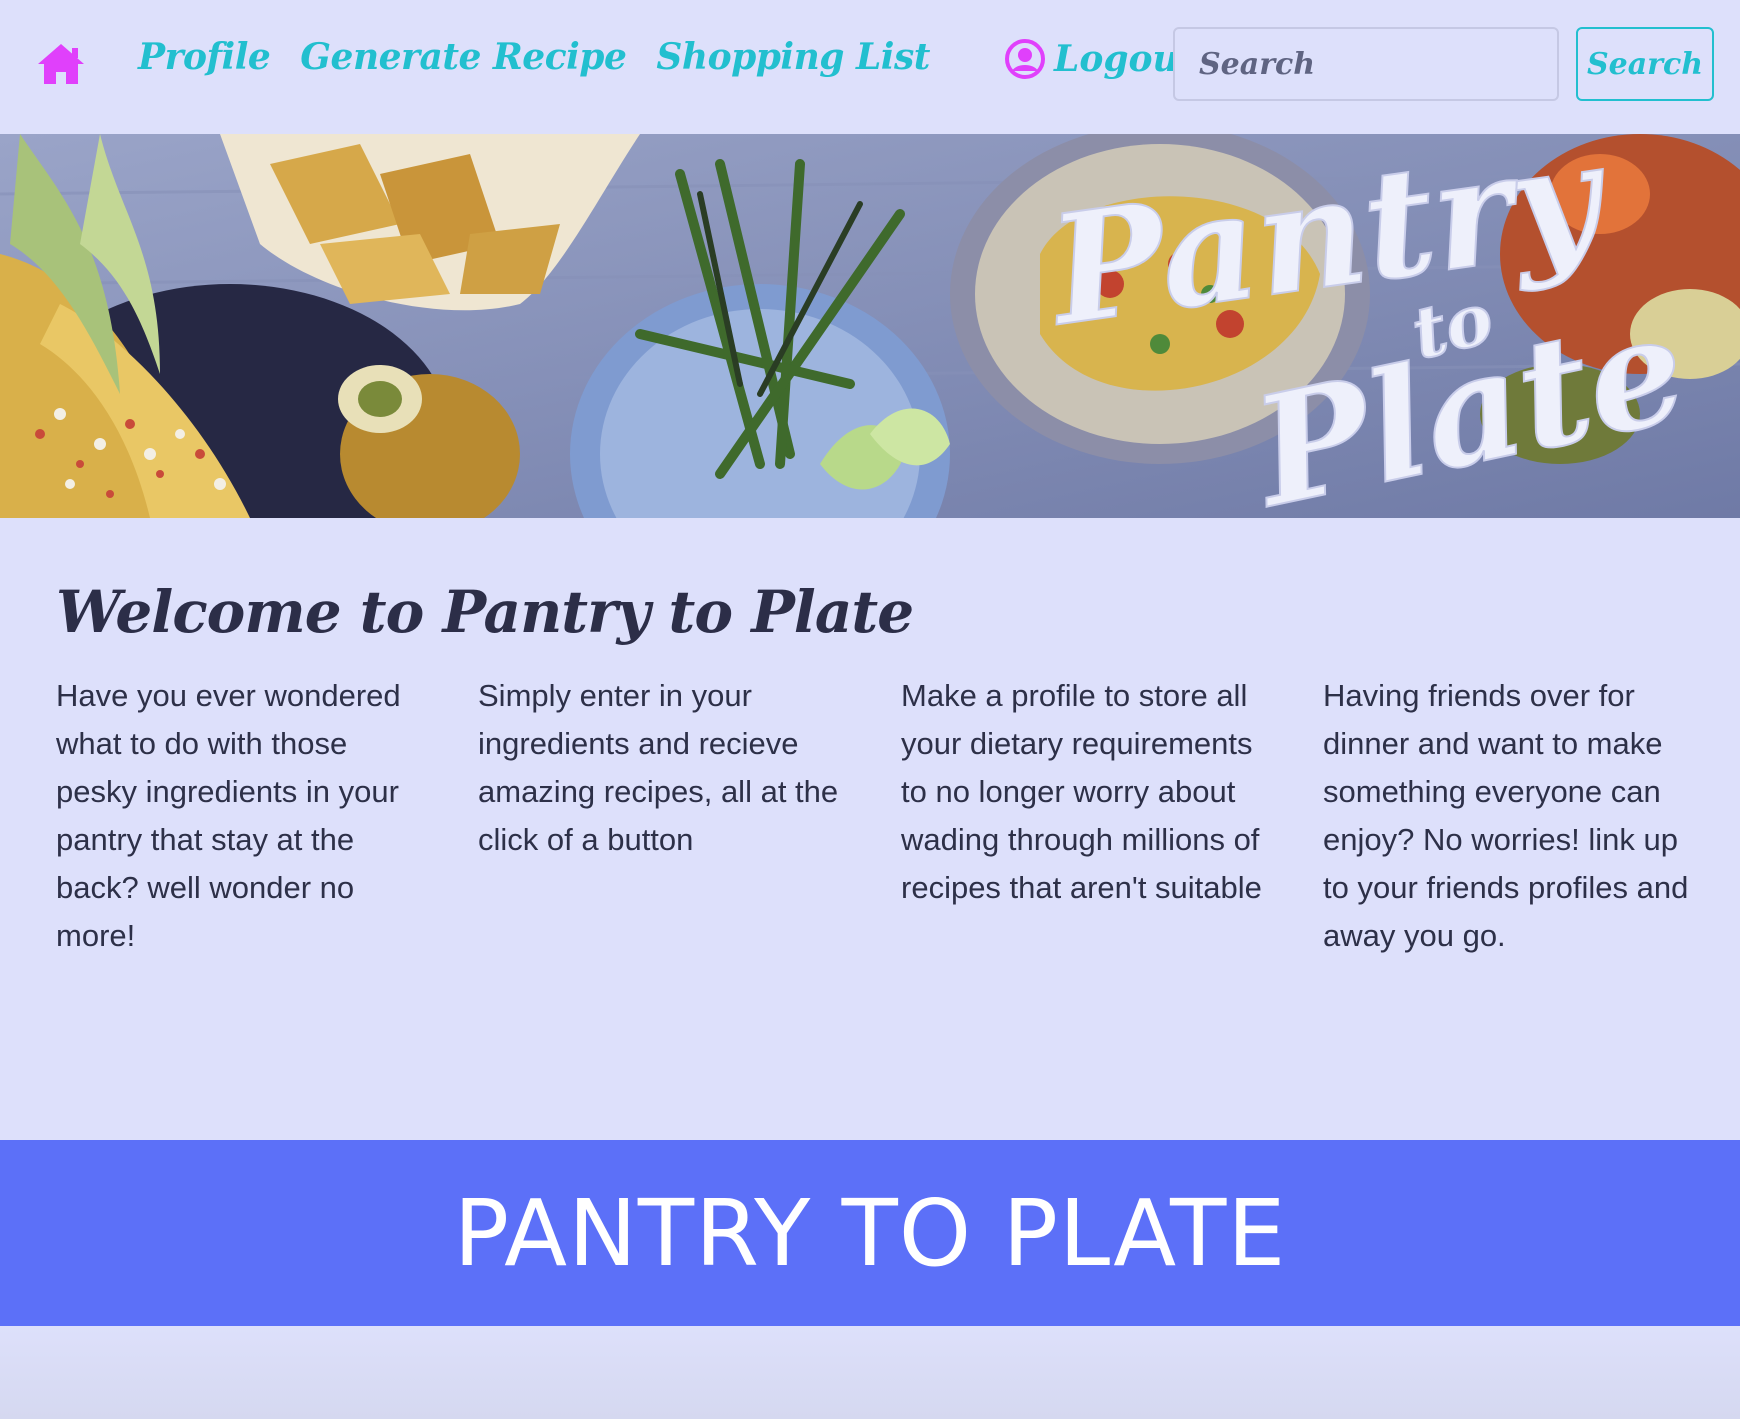 Image resolution: width=1740 pixels, height=1419 pixels. I want to click on search-input, so click(1366, 64).